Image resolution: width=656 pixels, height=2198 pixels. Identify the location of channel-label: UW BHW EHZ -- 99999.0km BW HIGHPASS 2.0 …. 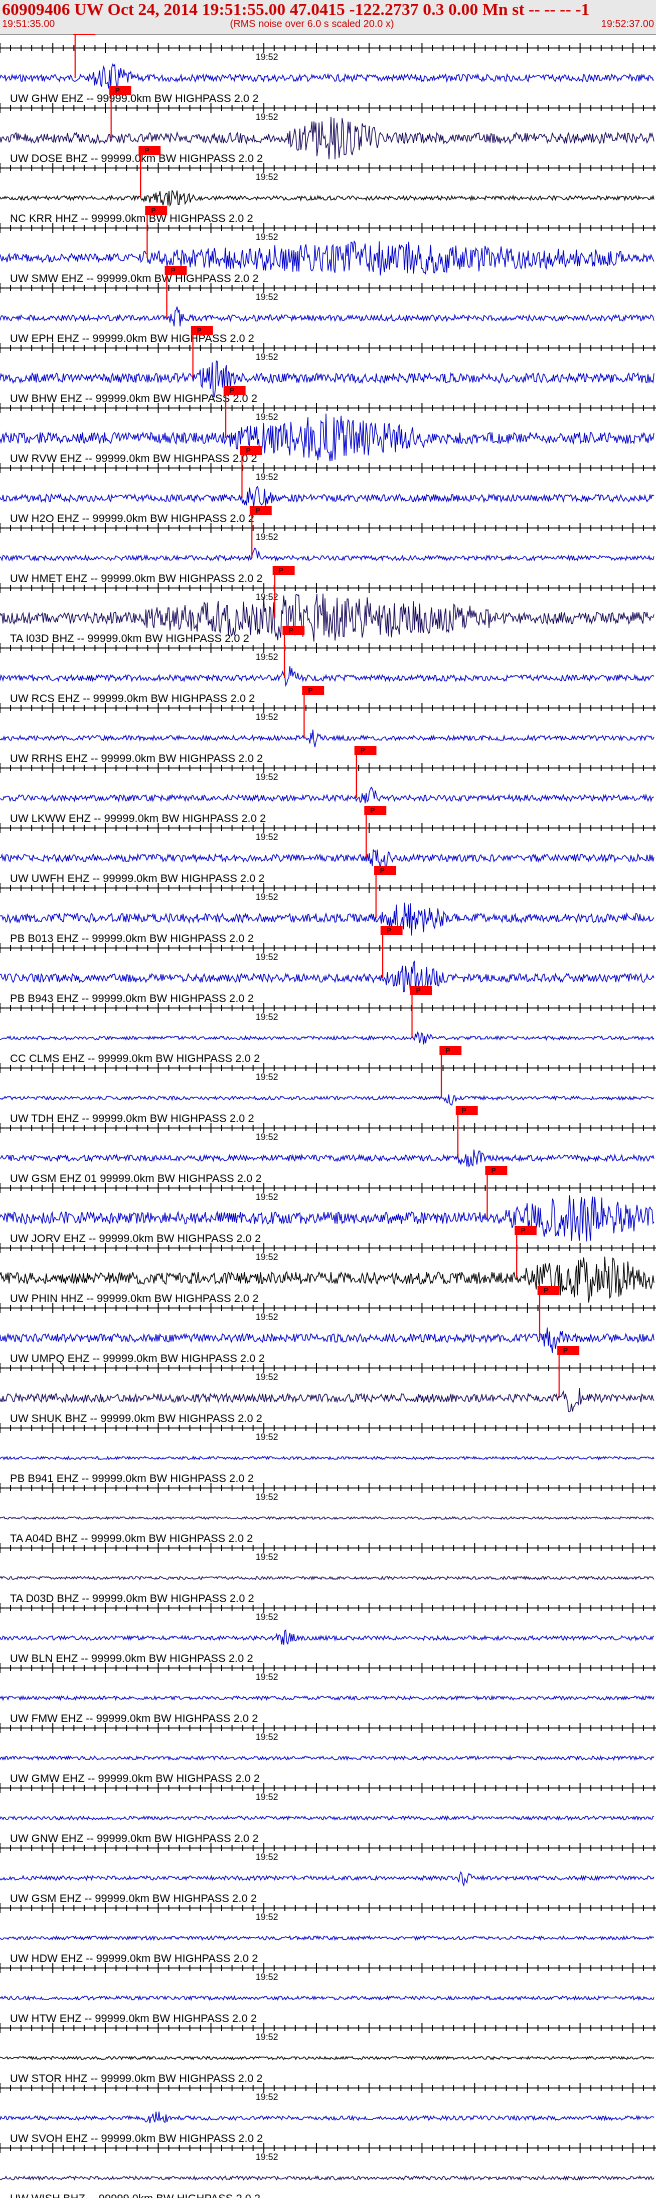
(133, 399).